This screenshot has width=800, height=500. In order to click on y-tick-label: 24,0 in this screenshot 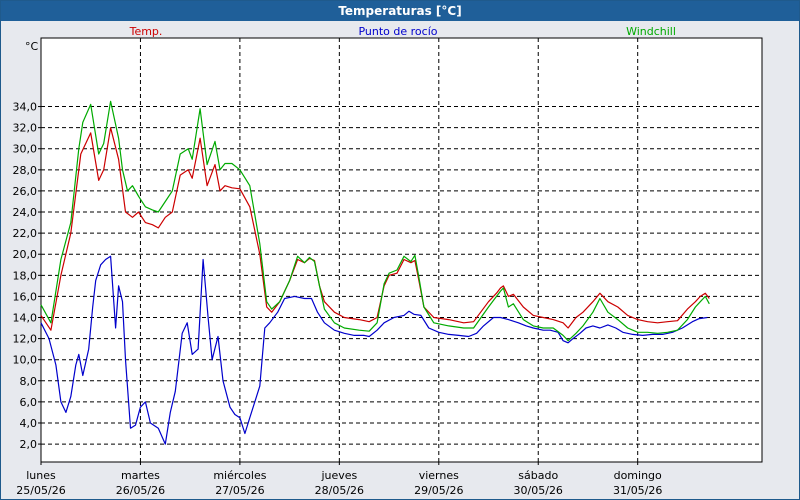, I will do `click(25, 212)`.